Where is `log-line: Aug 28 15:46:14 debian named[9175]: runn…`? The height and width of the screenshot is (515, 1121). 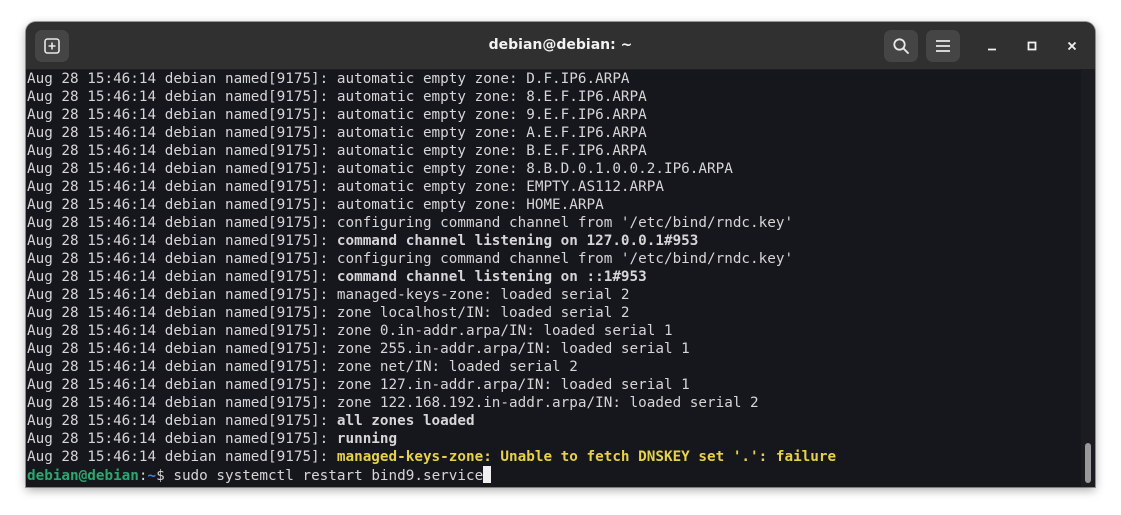
log-line: Aug 28 15:46:14 debian named[9175]: runn… is located at coordinates (552, 439).